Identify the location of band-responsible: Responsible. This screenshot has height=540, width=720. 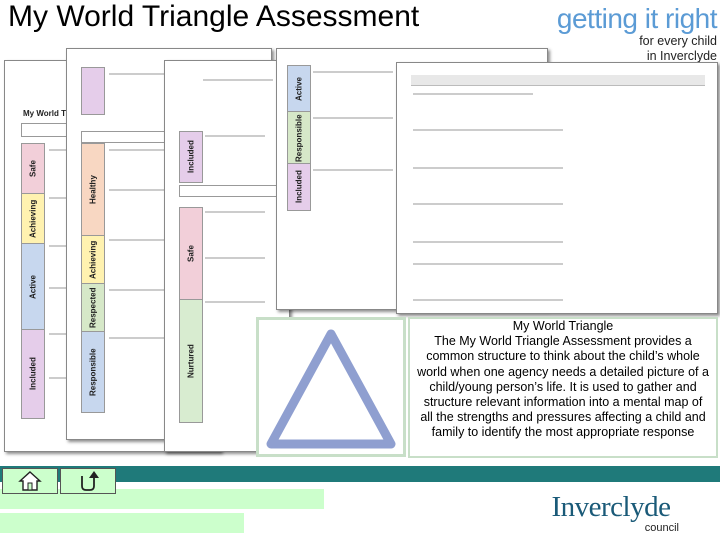
(93, 372).